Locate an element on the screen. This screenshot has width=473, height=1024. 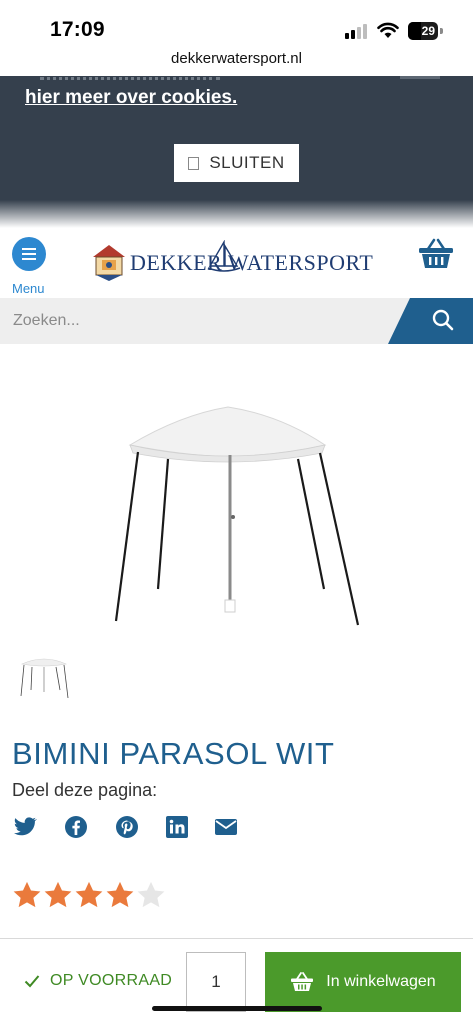
menu-label: Menu is located at coordinates (28, 288).